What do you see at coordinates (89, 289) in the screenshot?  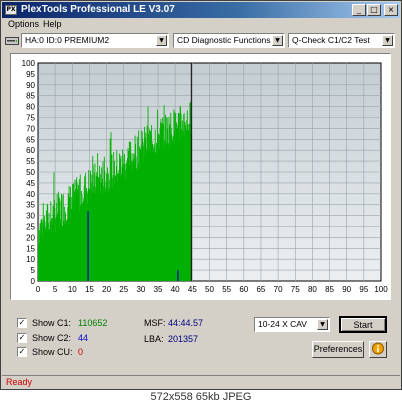 I see `x-tick-label: 15` at bounding box center [89, 289].